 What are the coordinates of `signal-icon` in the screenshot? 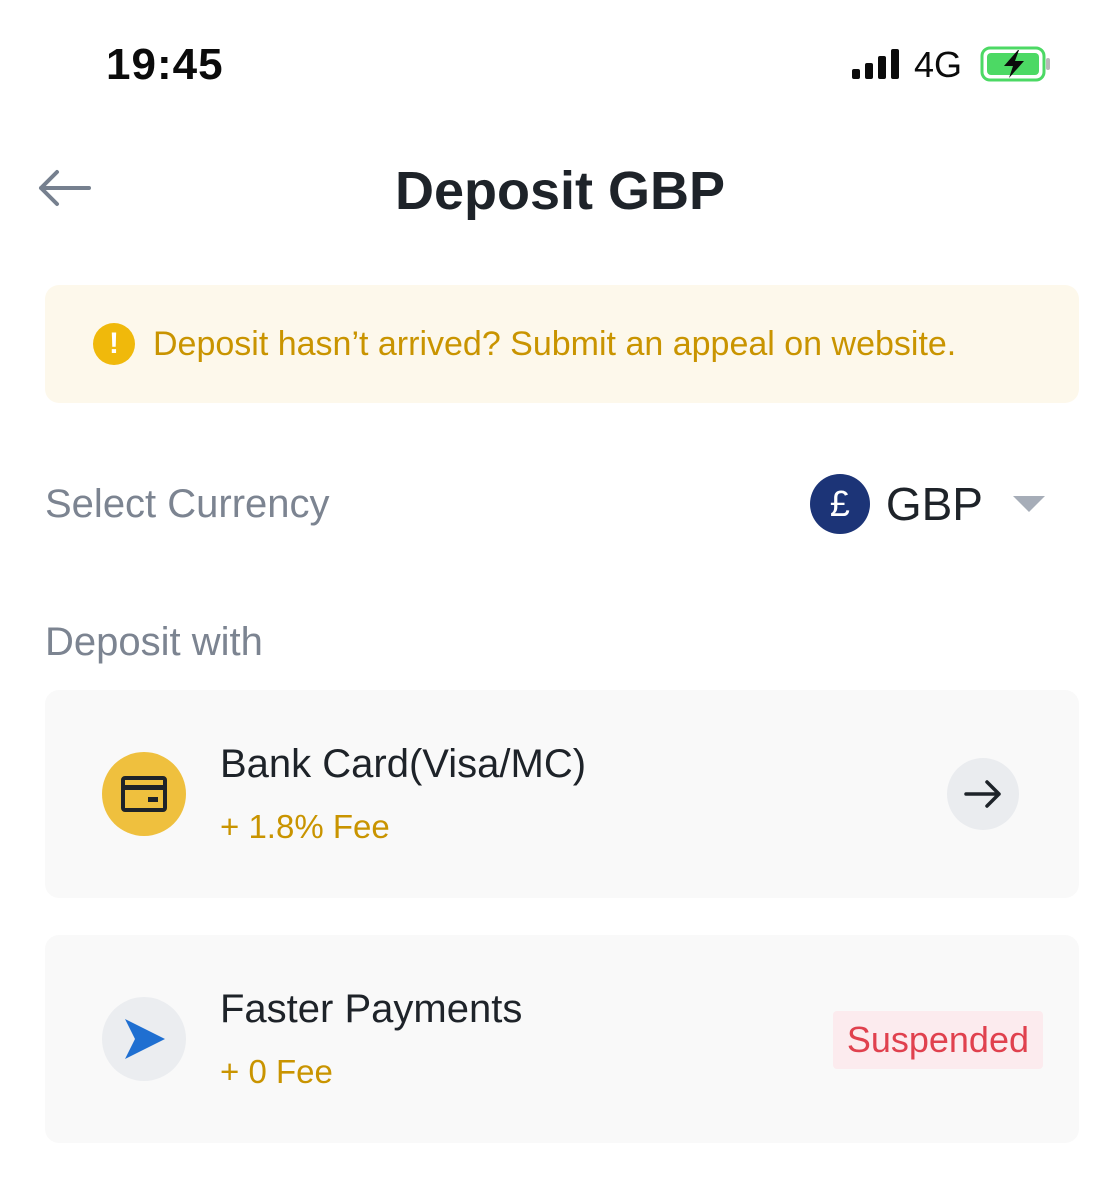 It's located at (878, 64).